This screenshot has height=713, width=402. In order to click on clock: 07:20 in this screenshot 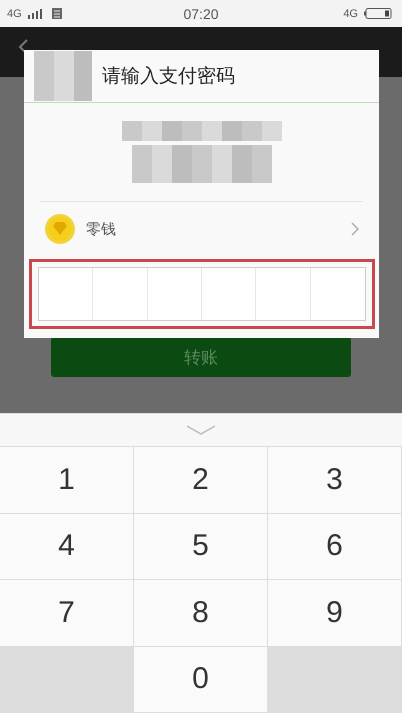, I will do `click(201, 14)`.